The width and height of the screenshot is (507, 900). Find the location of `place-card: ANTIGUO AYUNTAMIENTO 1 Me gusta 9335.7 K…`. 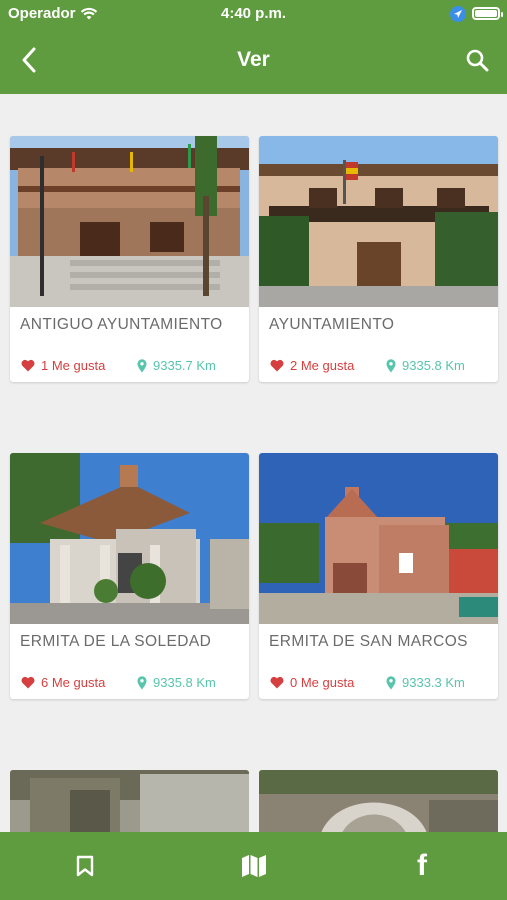

place-card: ANTIGUO AYUNTAMIENTO 1 Me gusta 9335.7 K… is located at coordinates (129, 259).